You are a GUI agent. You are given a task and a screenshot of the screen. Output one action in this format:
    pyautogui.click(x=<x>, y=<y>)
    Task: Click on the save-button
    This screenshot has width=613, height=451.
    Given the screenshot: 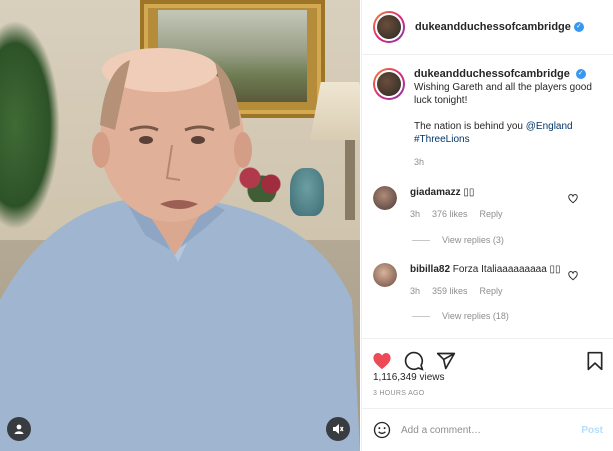 What is the action you would take?
    pyautogui.click(x=595, y=361)
    